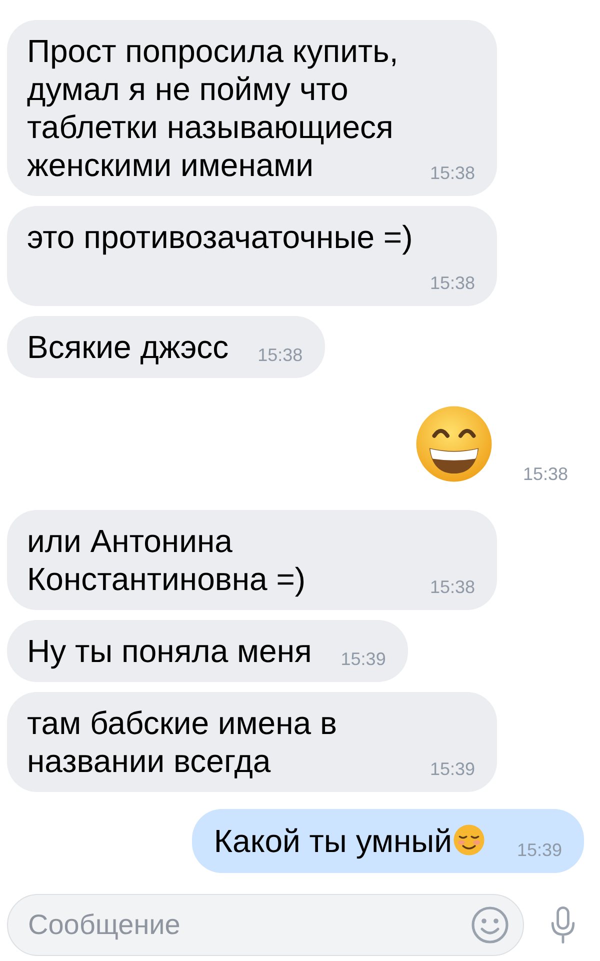 This screenshot has width=600, height=961. I want to click on message-text: или Антонина Константиновна =), so click(166, 560).